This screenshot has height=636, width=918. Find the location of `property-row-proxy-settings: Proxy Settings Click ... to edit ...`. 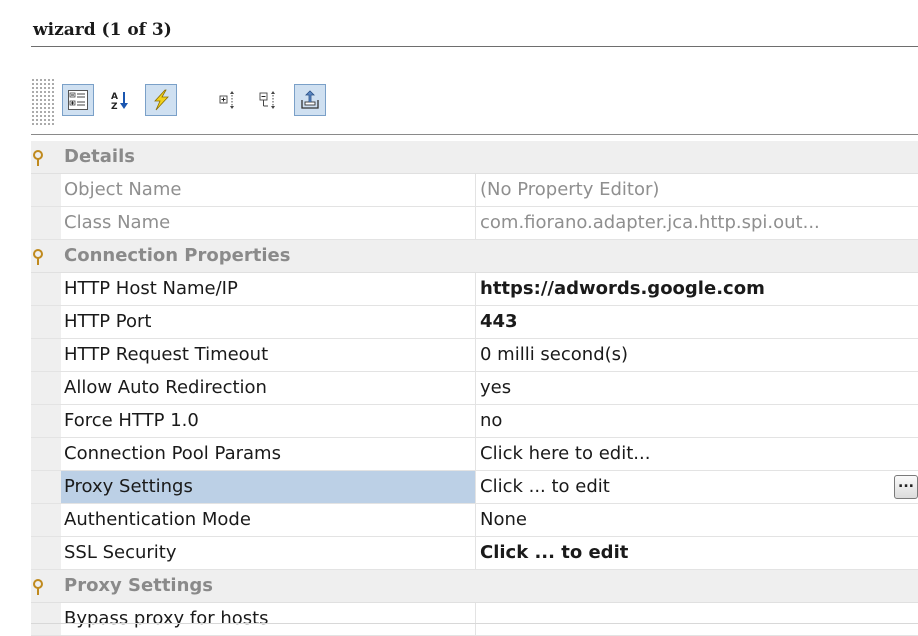

property-row-proxy-settings: Proxy Settings Click ... to edit ... is located at coordinates (474, 487).